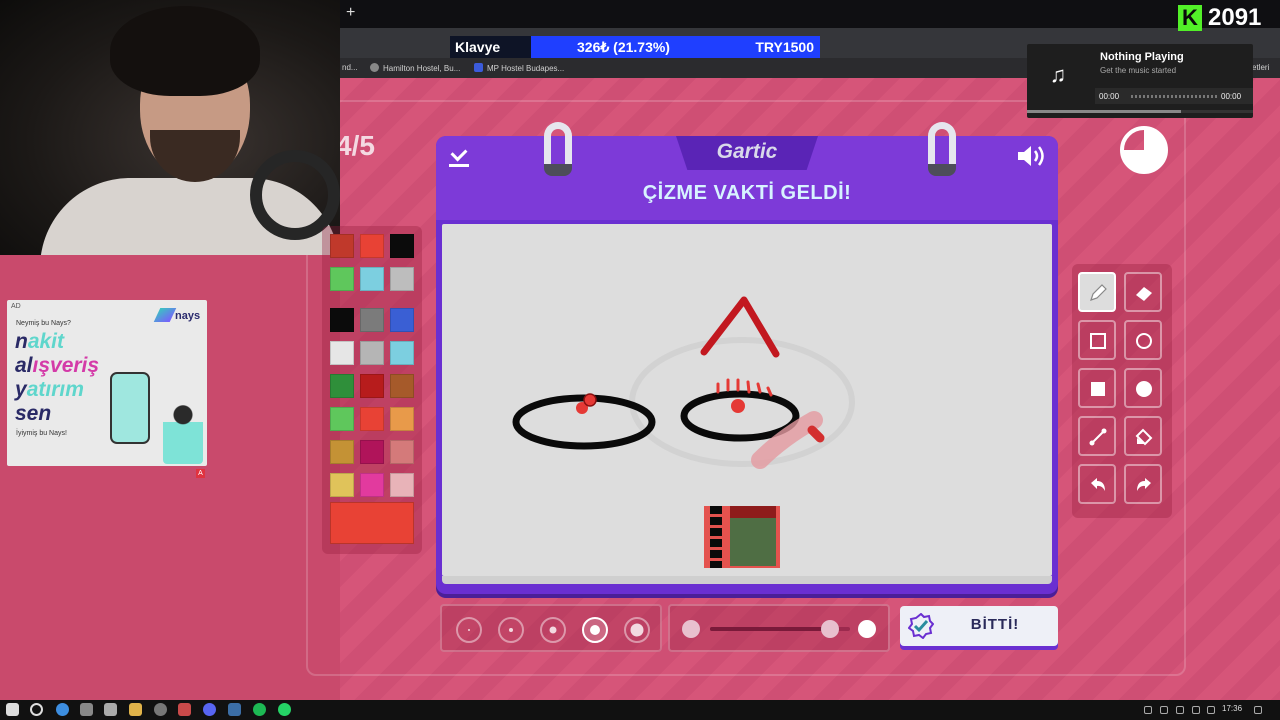  I want to click on discord-icon, so click(209, 709).